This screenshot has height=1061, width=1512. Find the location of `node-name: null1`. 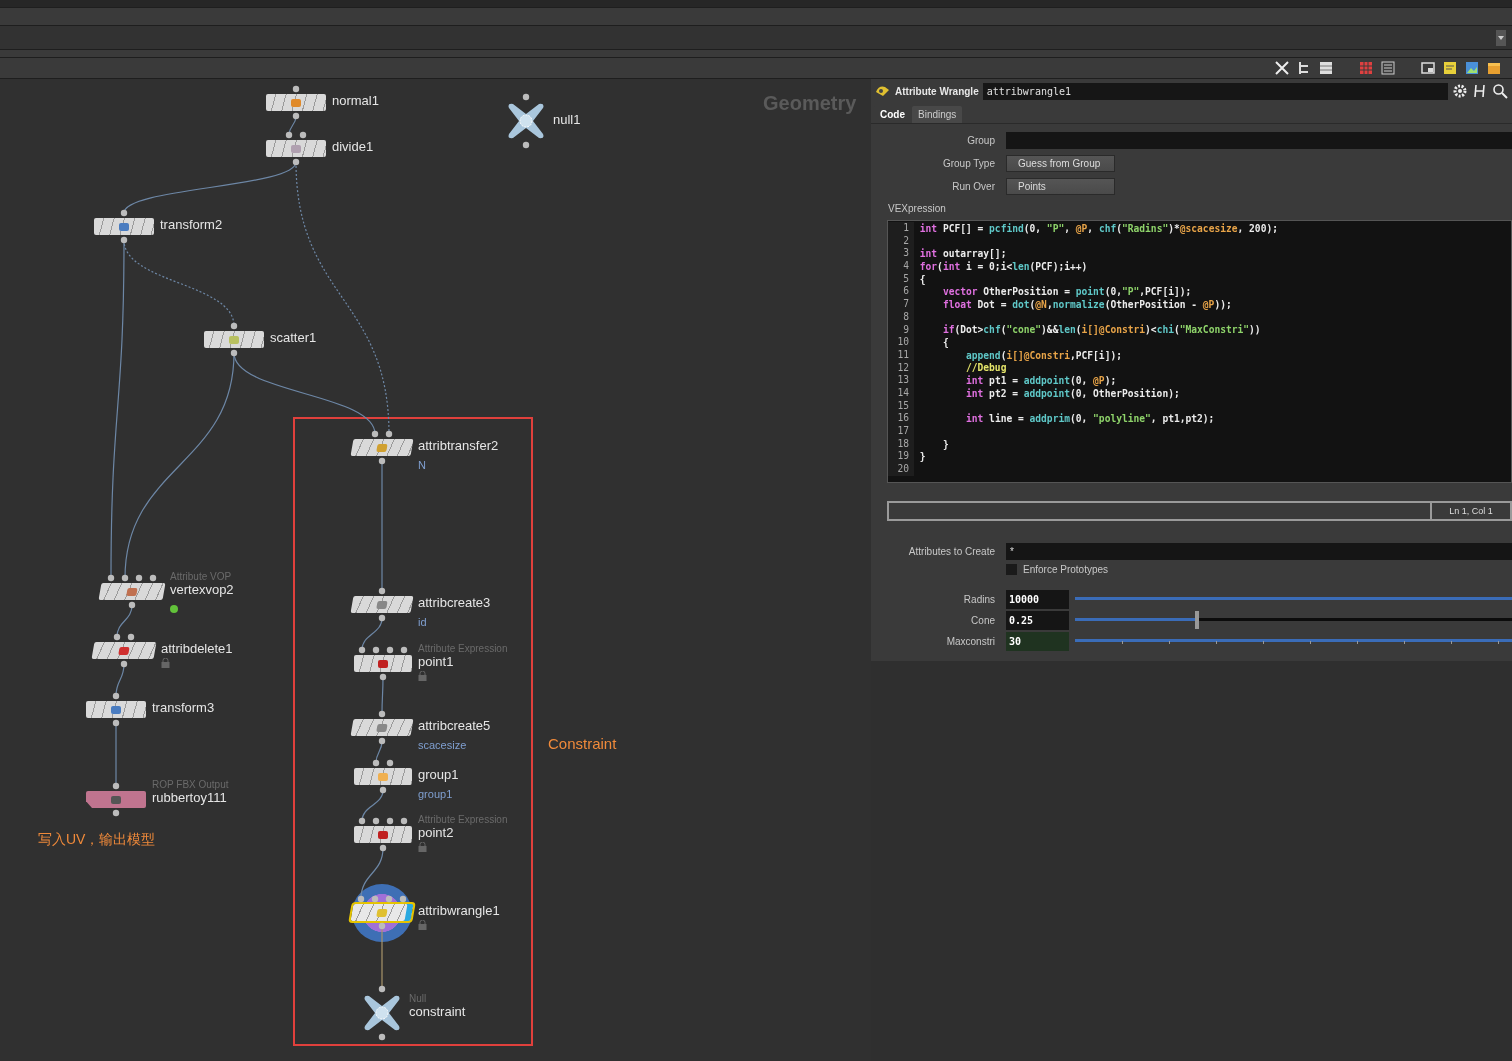

node-name: null1 is located at coordinates (567, 120).